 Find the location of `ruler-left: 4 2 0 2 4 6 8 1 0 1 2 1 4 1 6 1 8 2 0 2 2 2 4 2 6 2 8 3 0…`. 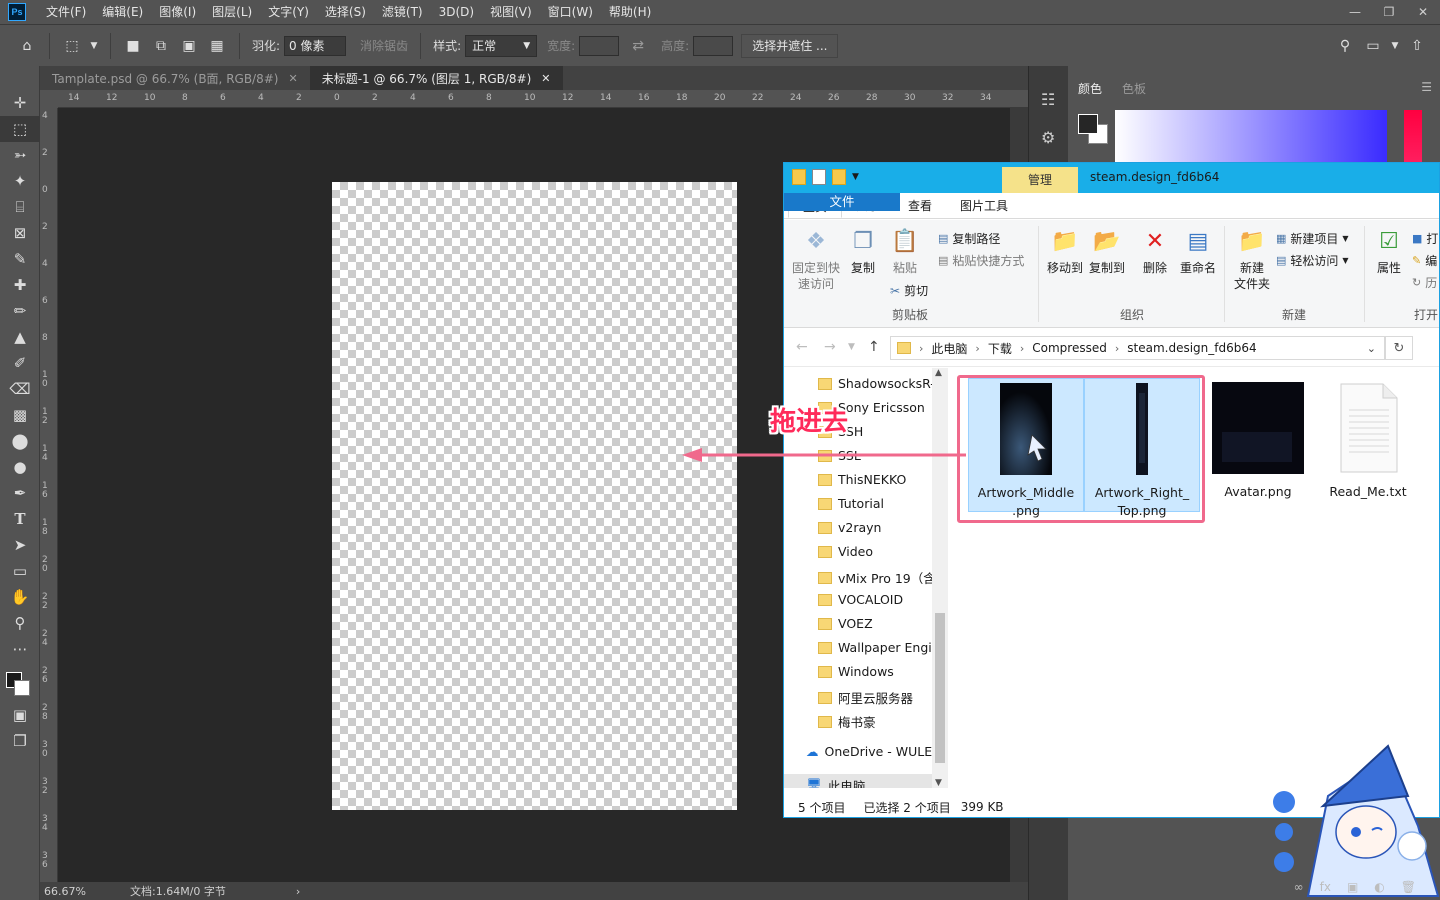

ruler-left: 4 2 0 2 4 6 8 1 0 1 2 1 4 1 6 1 8 2 0 2 2 2 4 2 6 2 8 3 0… is located at coordinates (49, 495).